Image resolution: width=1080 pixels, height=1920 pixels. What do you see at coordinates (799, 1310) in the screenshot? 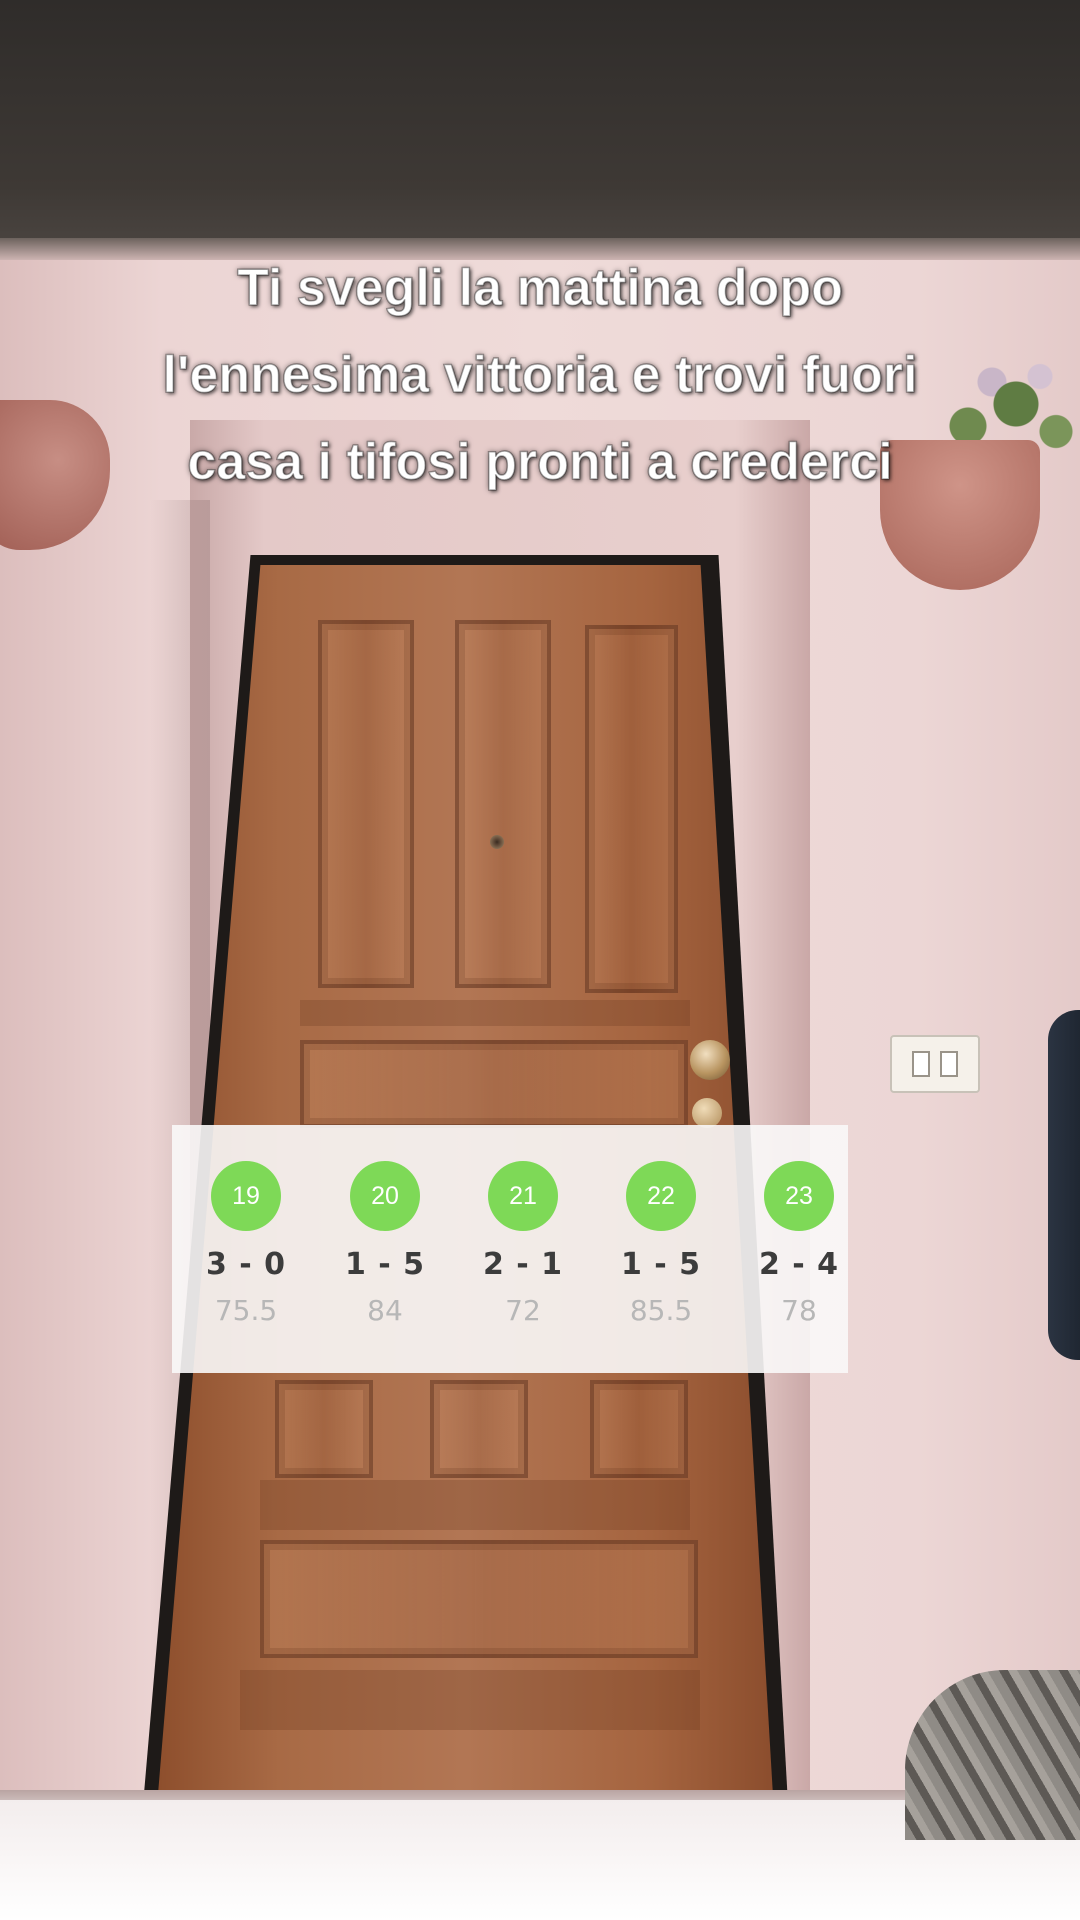
I see `match-points: 78` at bounding box center [799, 1310].